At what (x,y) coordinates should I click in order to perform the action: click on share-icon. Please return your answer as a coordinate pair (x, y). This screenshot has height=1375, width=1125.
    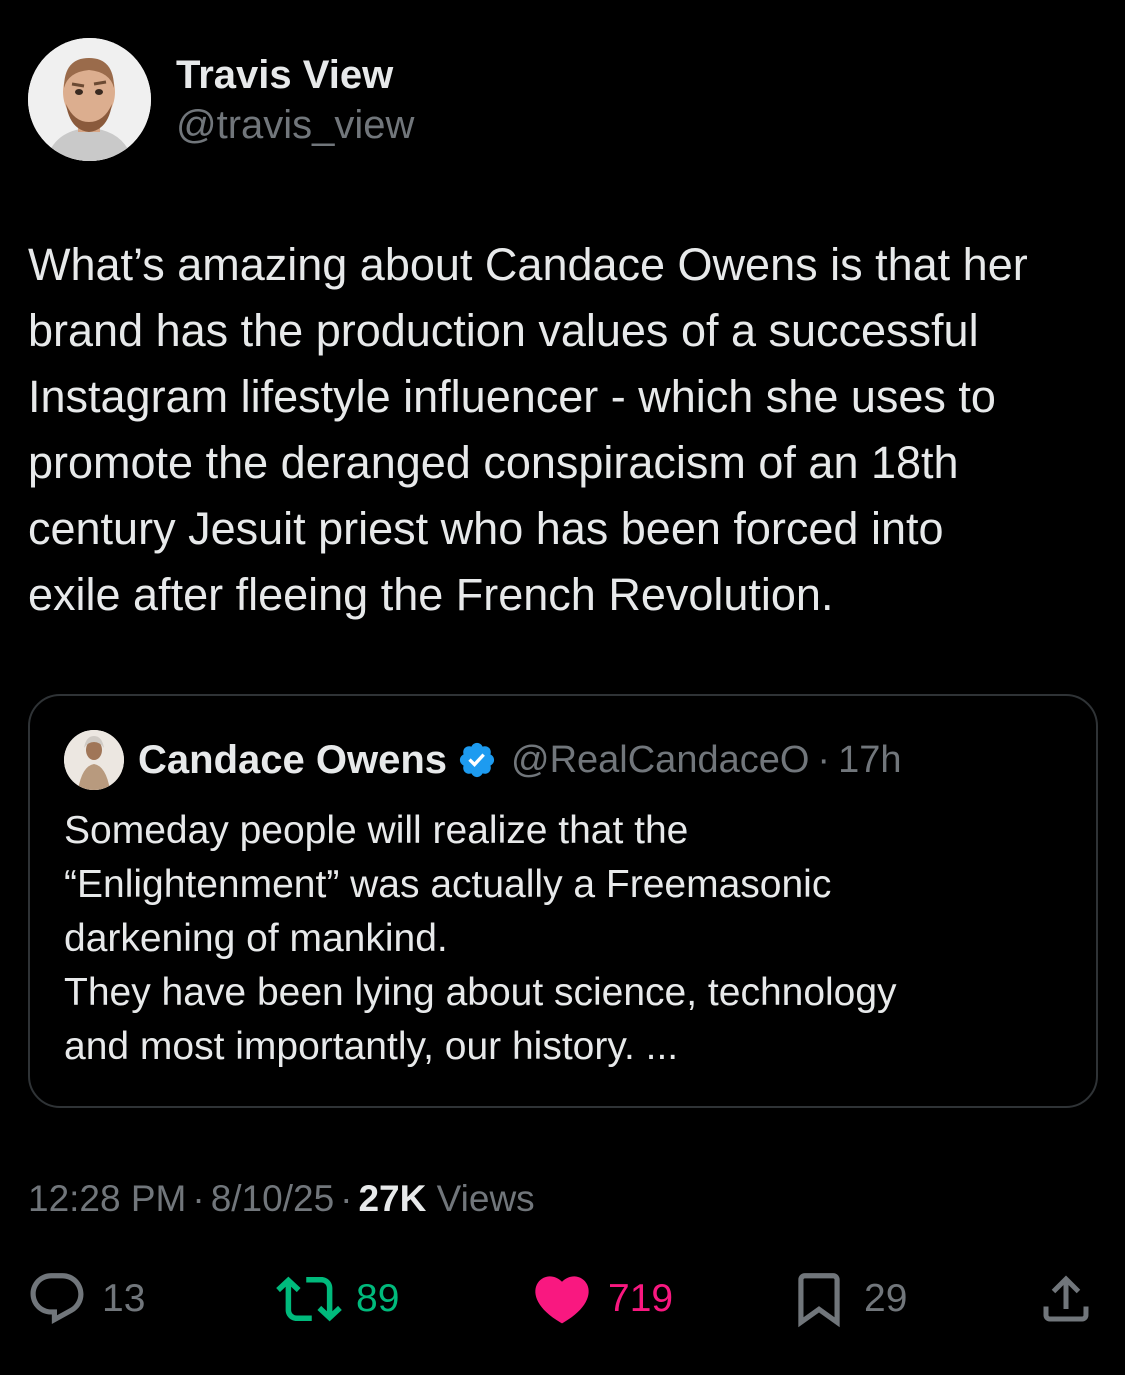
    Looking at the image, I should click on (1066, 1298).